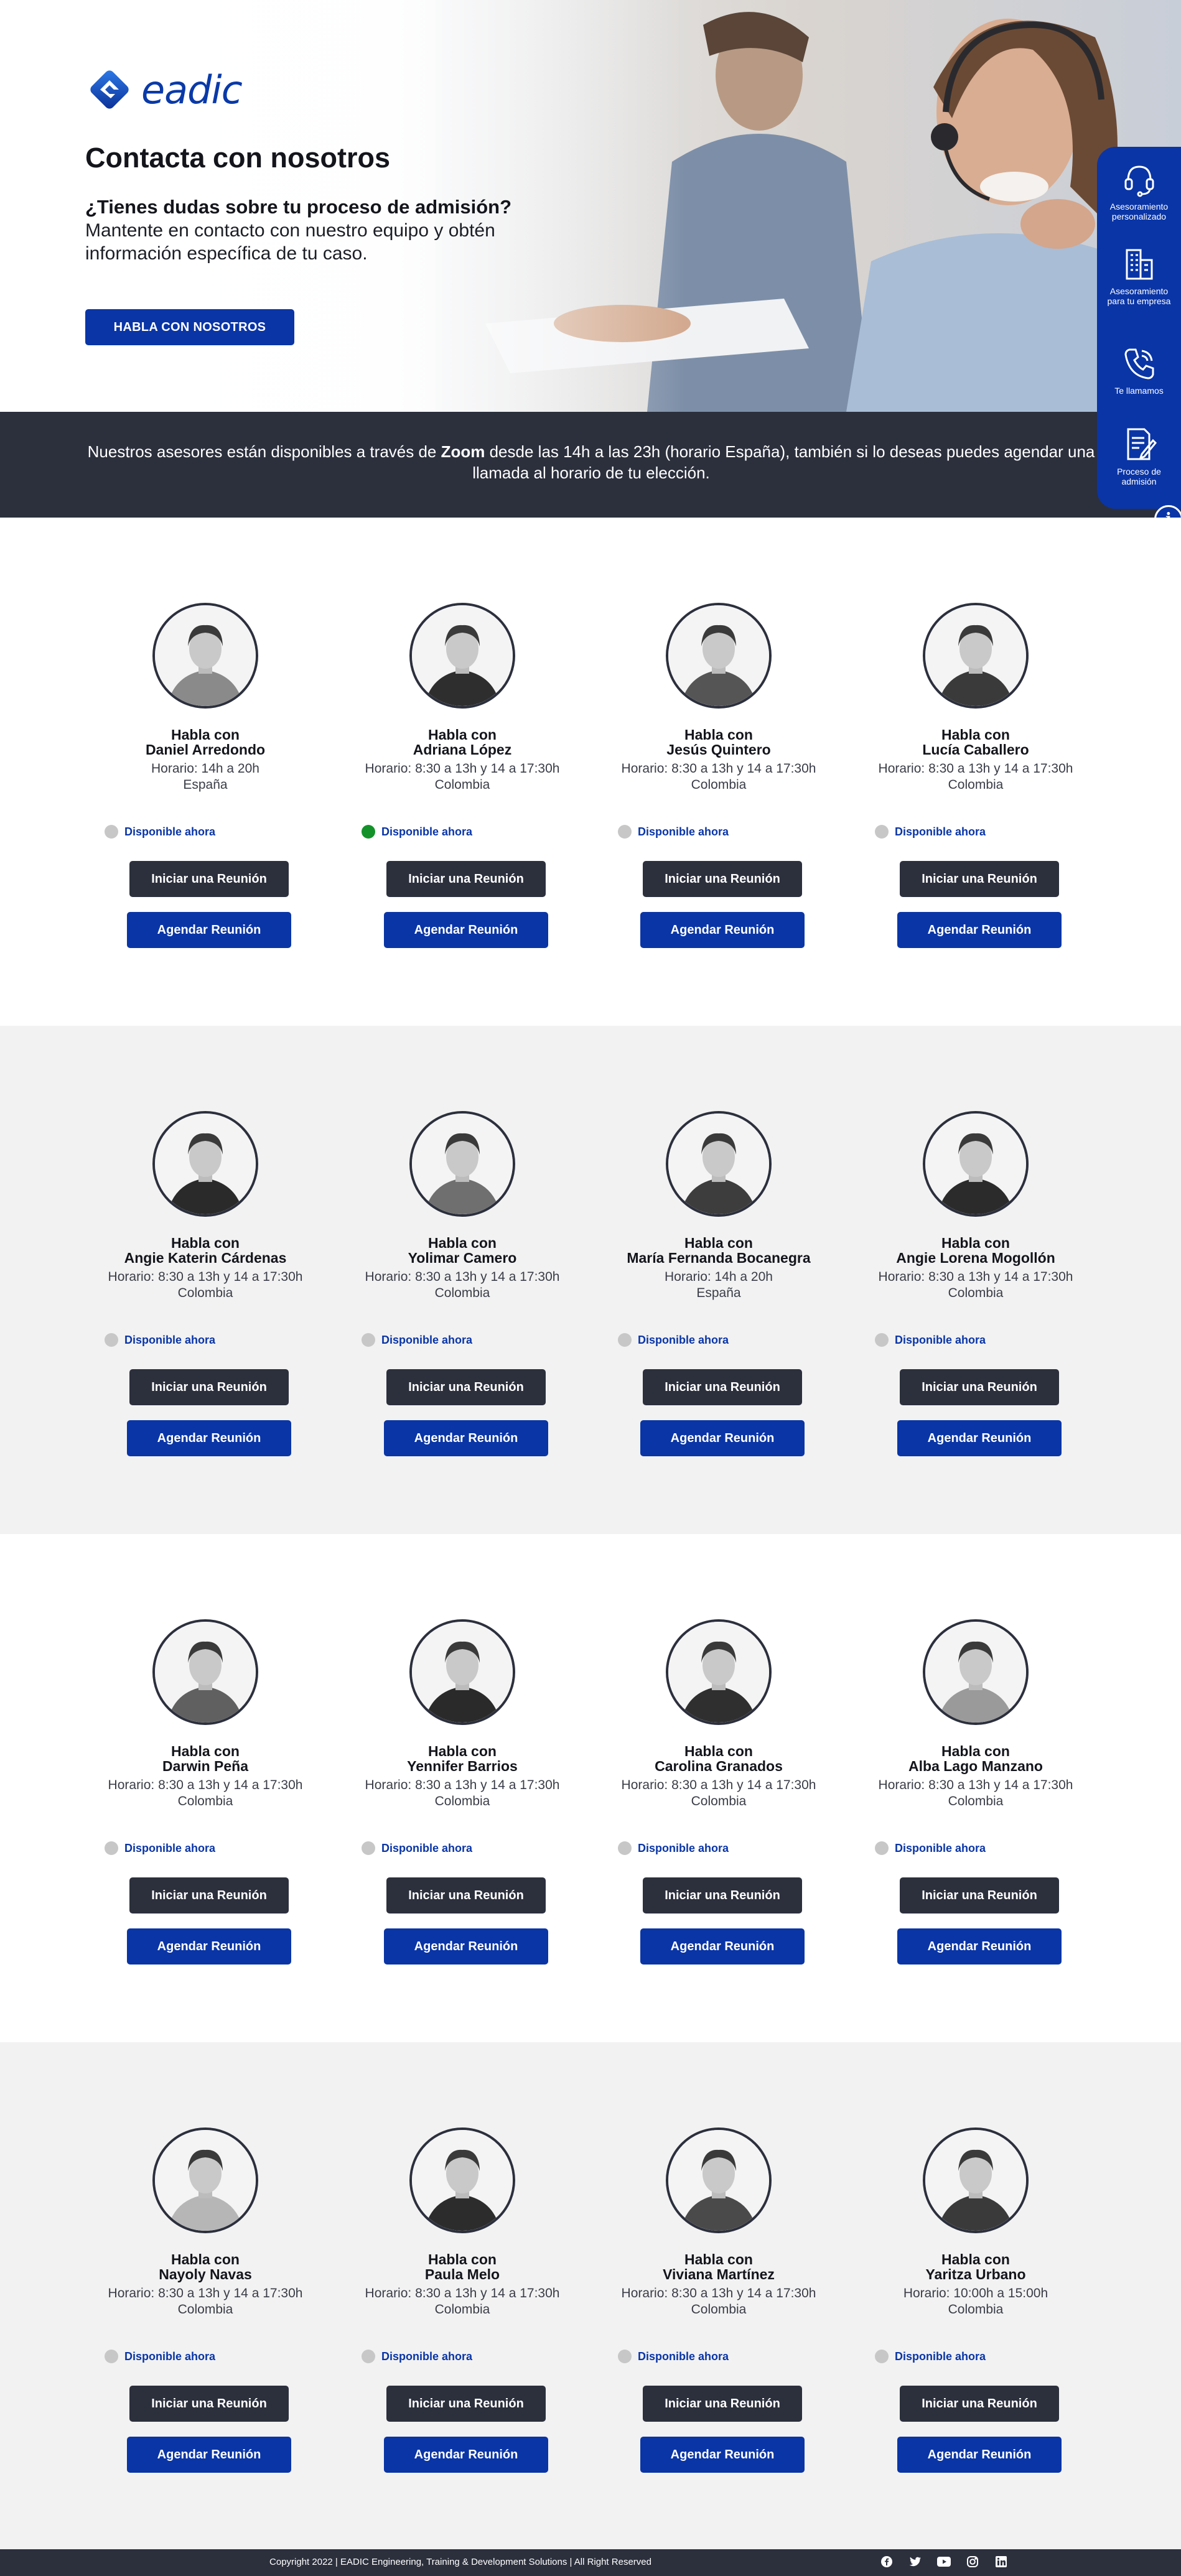 The width and height of the screenshot is (1181, 2576). What do you see at coordinates (1139, 264) in the screenshot?
I see `building-icon` at bounding box center [1139, 264].